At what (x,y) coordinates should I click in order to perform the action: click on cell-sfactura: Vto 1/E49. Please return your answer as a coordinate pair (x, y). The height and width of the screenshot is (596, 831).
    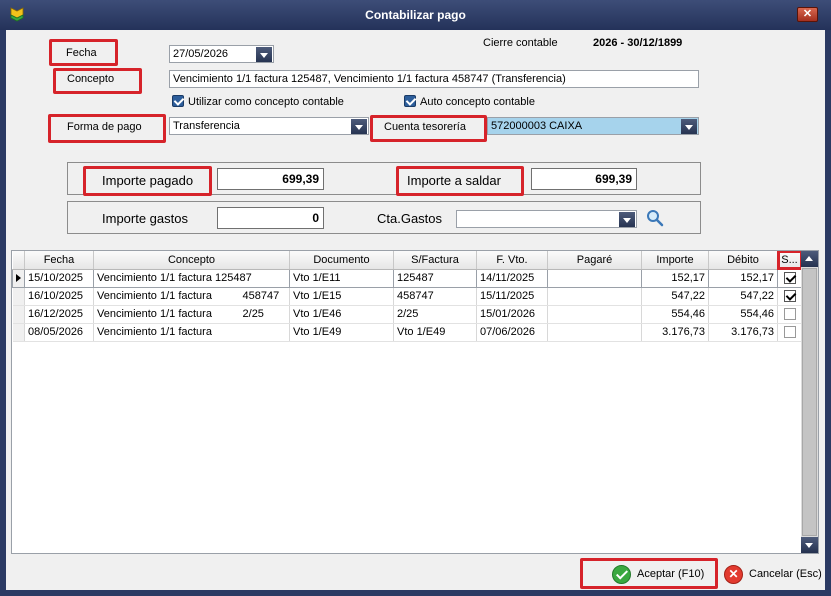
    Looking at the image, I should click on (435, 332).